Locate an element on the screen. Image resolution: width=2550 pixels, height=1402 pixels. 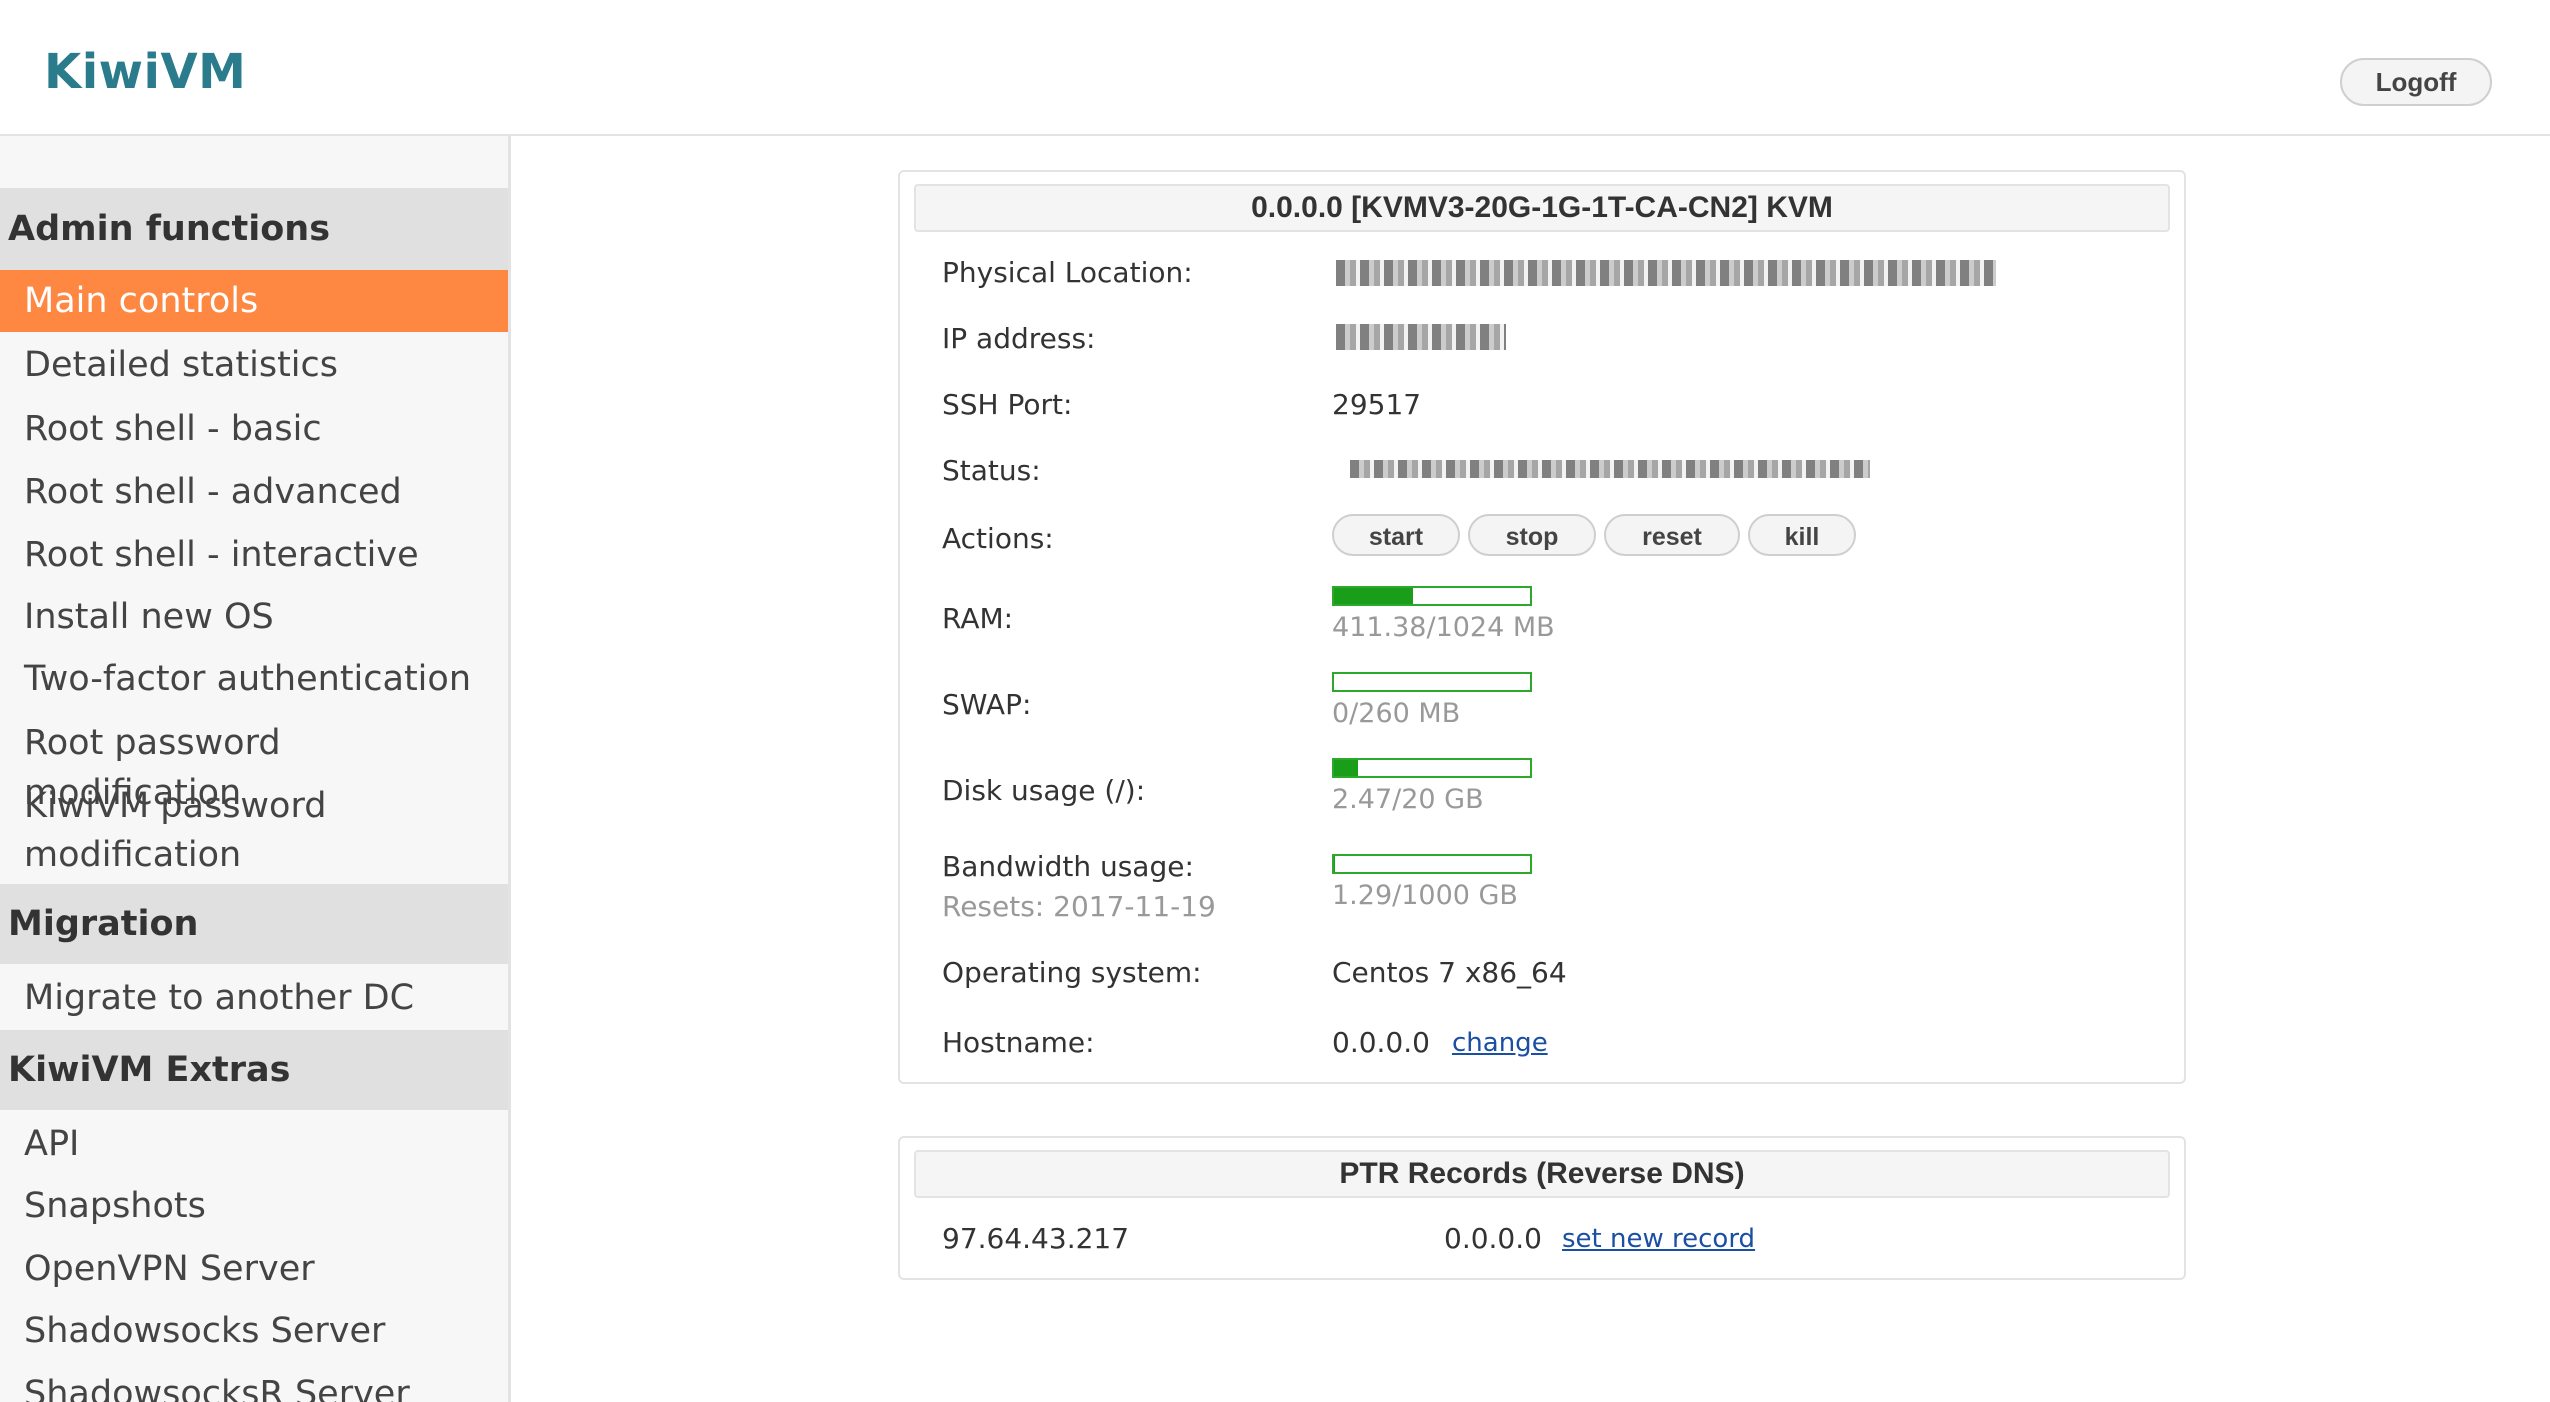
sidebar-item-api: API is located at coordinates (254, 1144).